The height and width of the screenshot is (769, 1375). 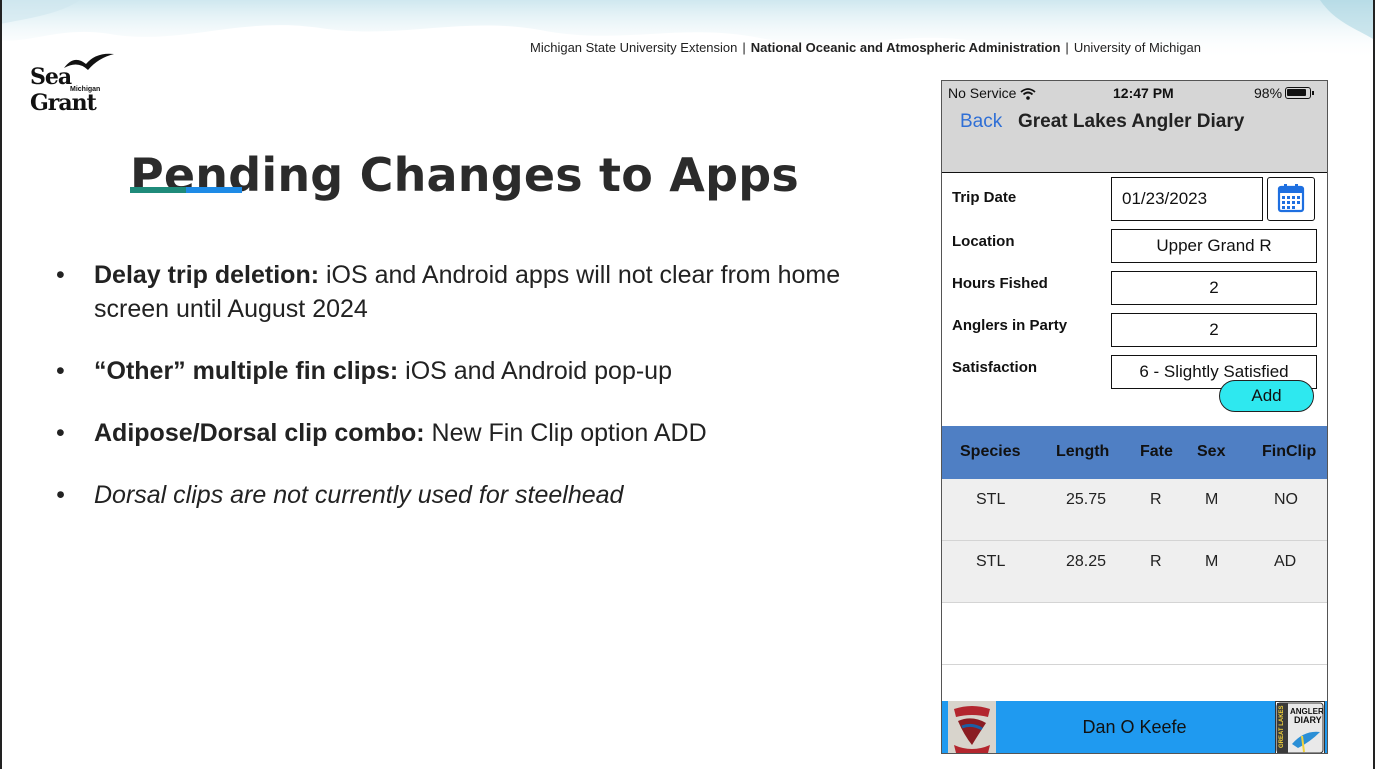 What do you see at coordinates (246, 371) in the screenshot?
I see `bullet-bold: “Other” multiple fin clips:` at bounding box center [246, 371].